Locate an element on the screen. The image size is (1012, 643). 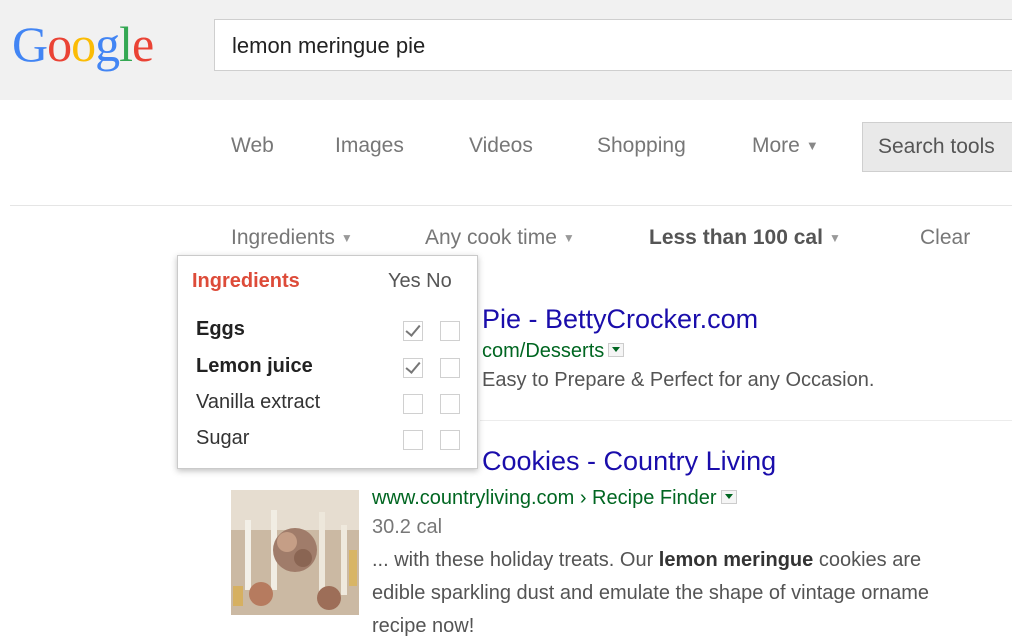
yes-no-header: Yes No is located at coordinates (420, 281).